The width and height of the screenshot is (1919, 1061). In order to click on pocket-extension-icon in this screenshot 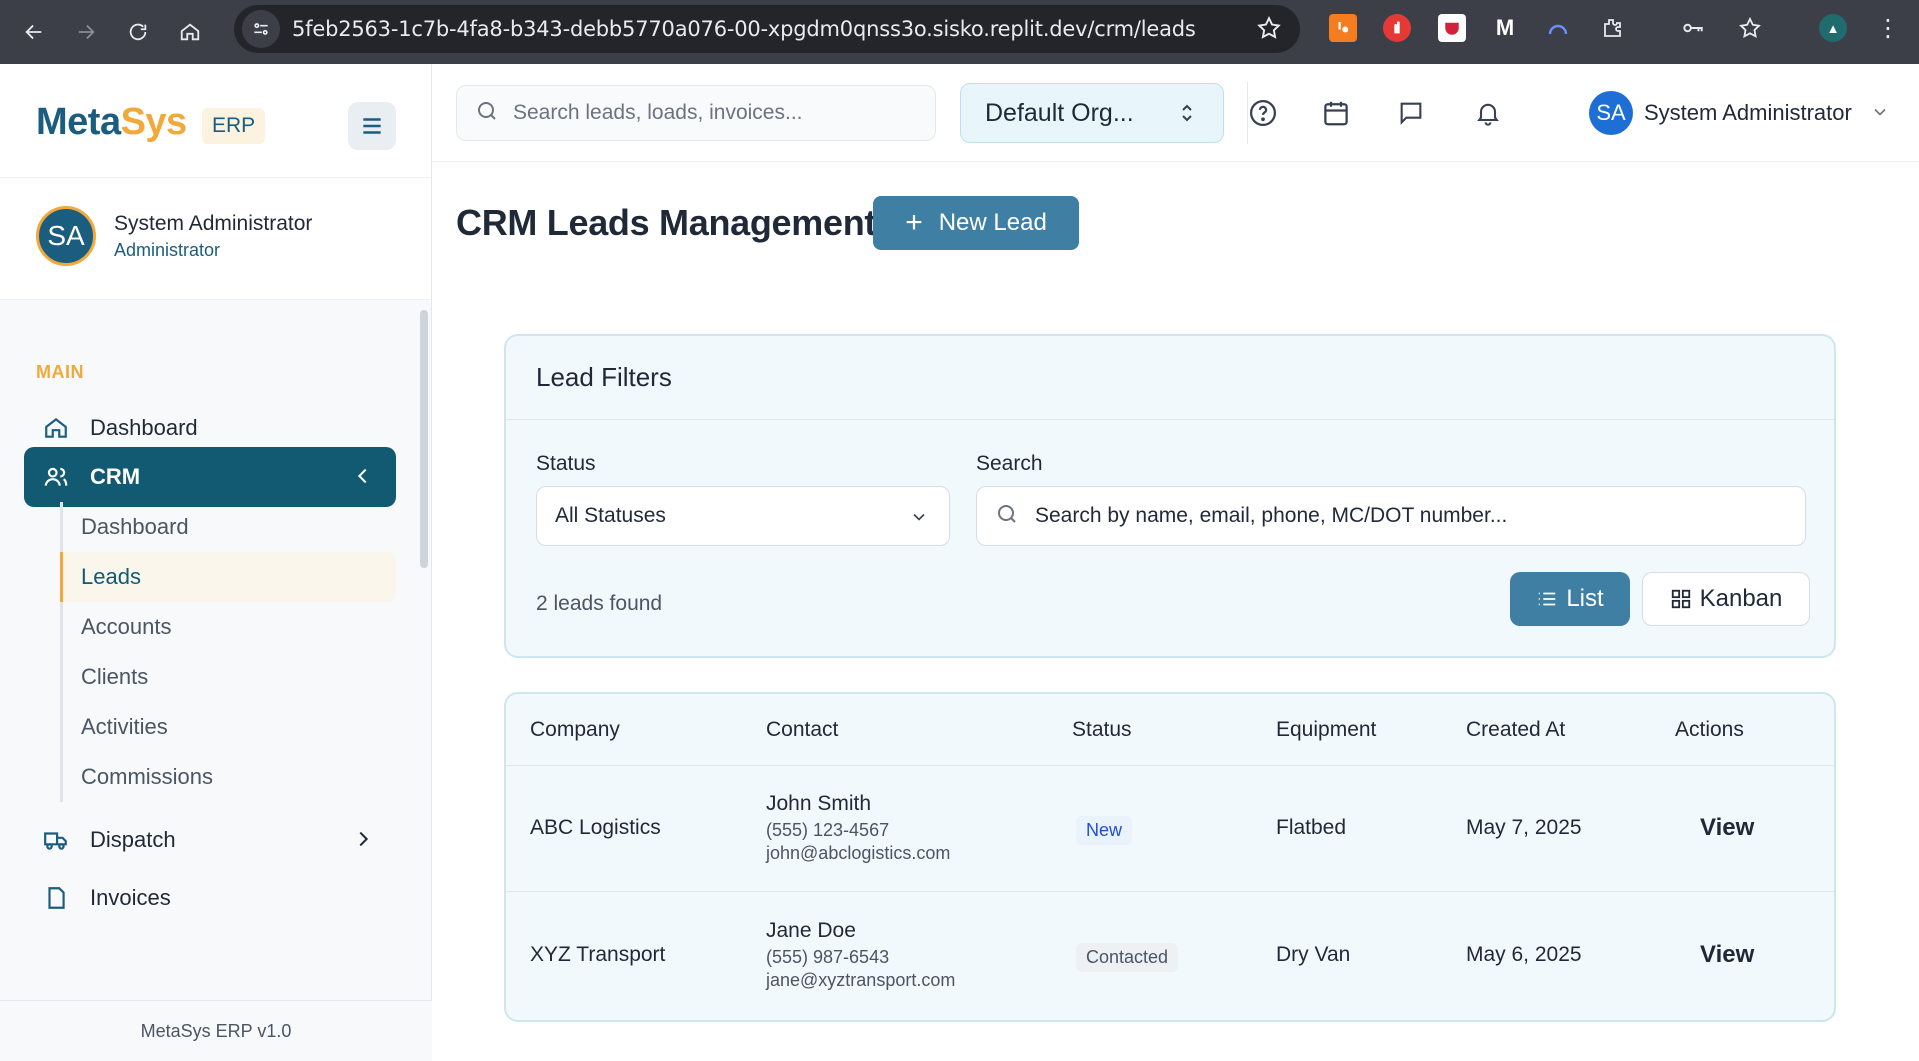, I will do `click(1452, 28)`.